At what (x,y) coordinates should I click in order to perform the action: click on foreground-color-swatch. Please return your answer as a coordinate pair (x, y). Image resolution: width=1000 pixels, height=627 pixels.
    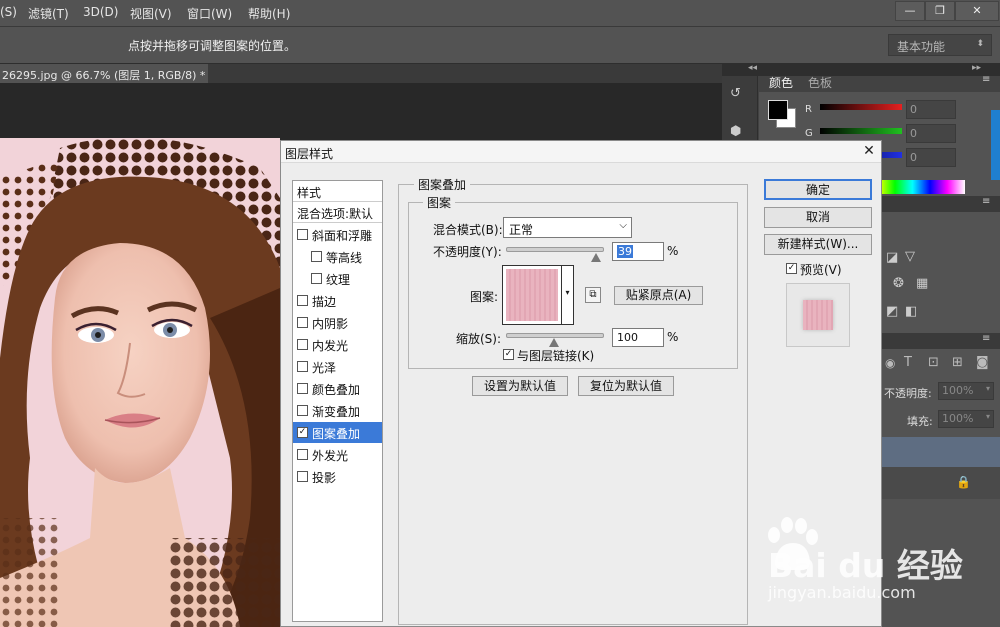
    Looking at the image, I should click on (778, 110).